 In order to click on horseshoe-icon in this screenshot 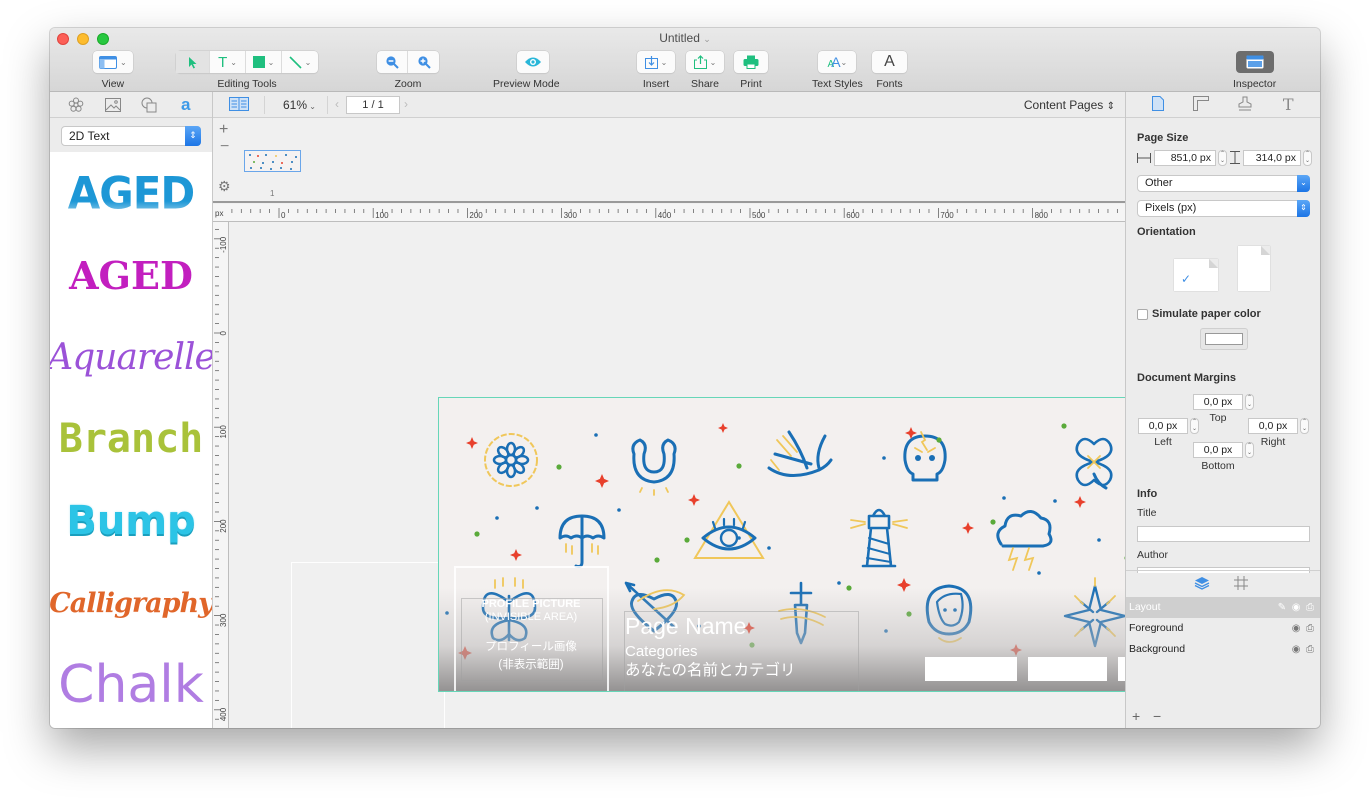, I will do `click(654, 467)`.